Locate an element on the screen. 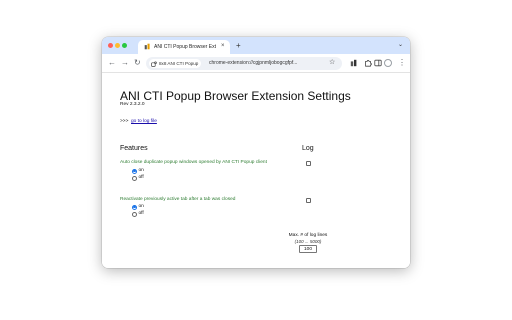 The height and width of the screenshot is (320, 512). window-maximize-button is located at coordinates (124, 45).